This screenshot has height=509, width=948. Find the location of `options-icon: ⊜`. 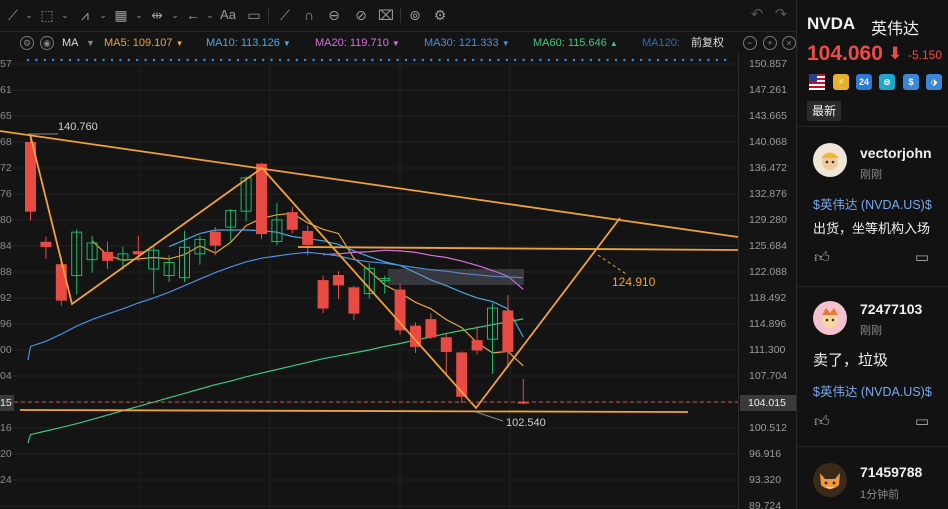

options-icon: ⊜ is located at coordinates (887, 82).